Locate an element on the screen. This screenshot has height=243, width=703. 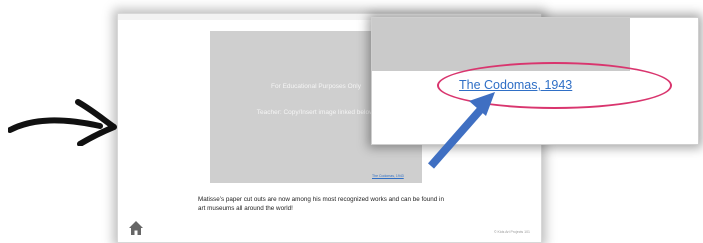
highlight-ellipse is located at coordinates (554, 85).